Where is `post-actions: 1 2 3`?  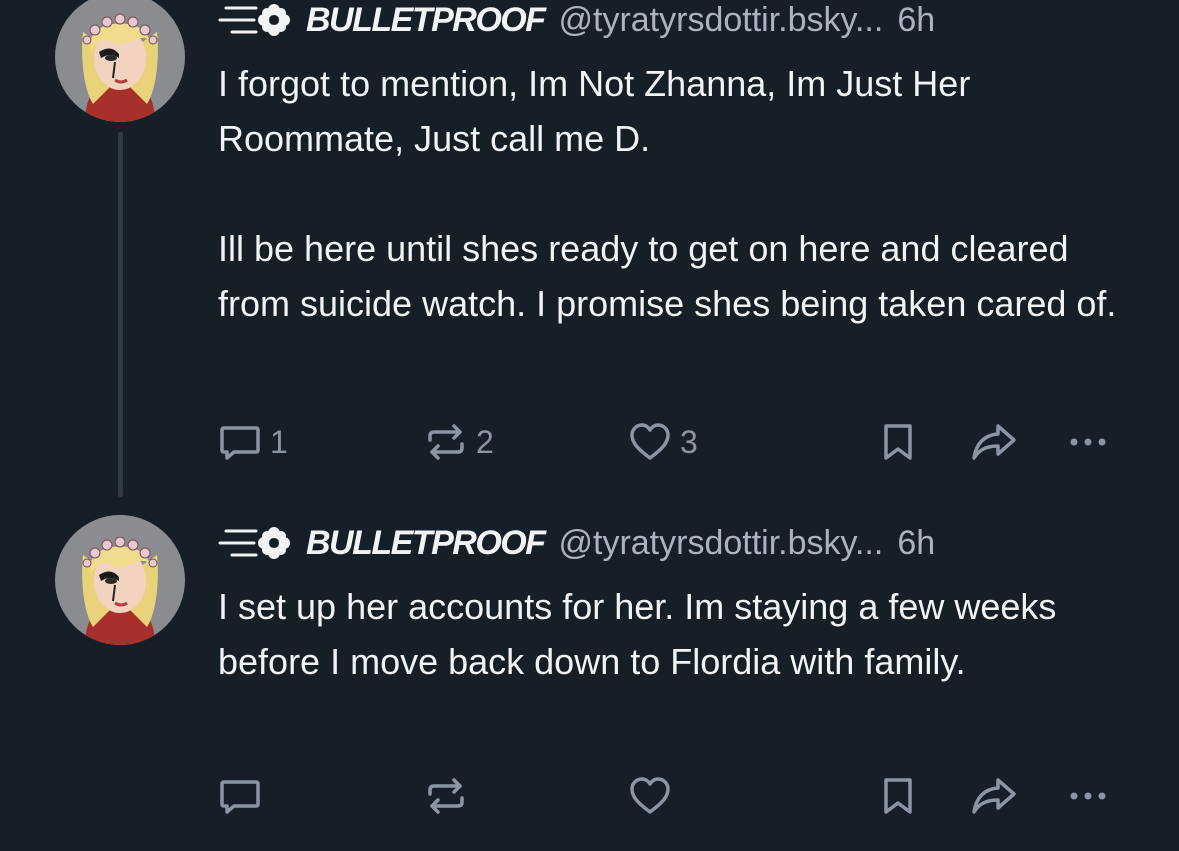 post-actions: 1 2 3 is located at coordinates (683, 442).